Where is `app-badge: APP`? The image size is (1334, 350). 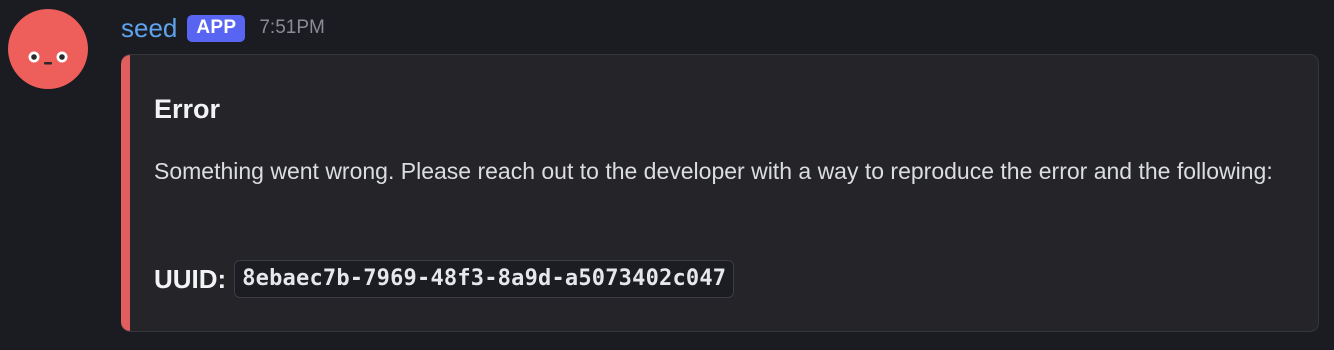
app-badge: APP is located at coordinates (216, 28).